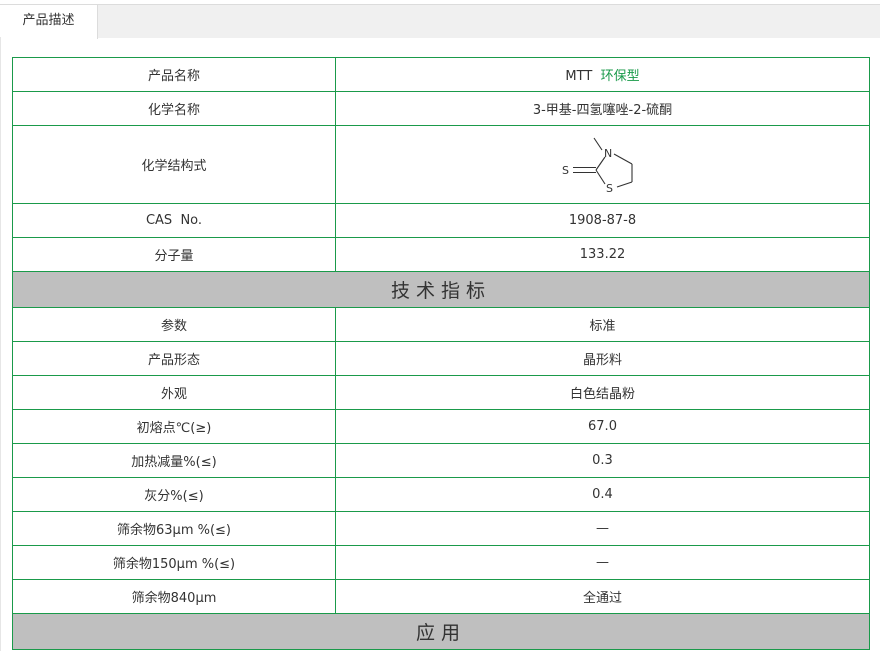 The image size is (880, 651). Describe the element at coordinates (174, 254) in the screenshot. I see `row-label: 分子量` at that location.